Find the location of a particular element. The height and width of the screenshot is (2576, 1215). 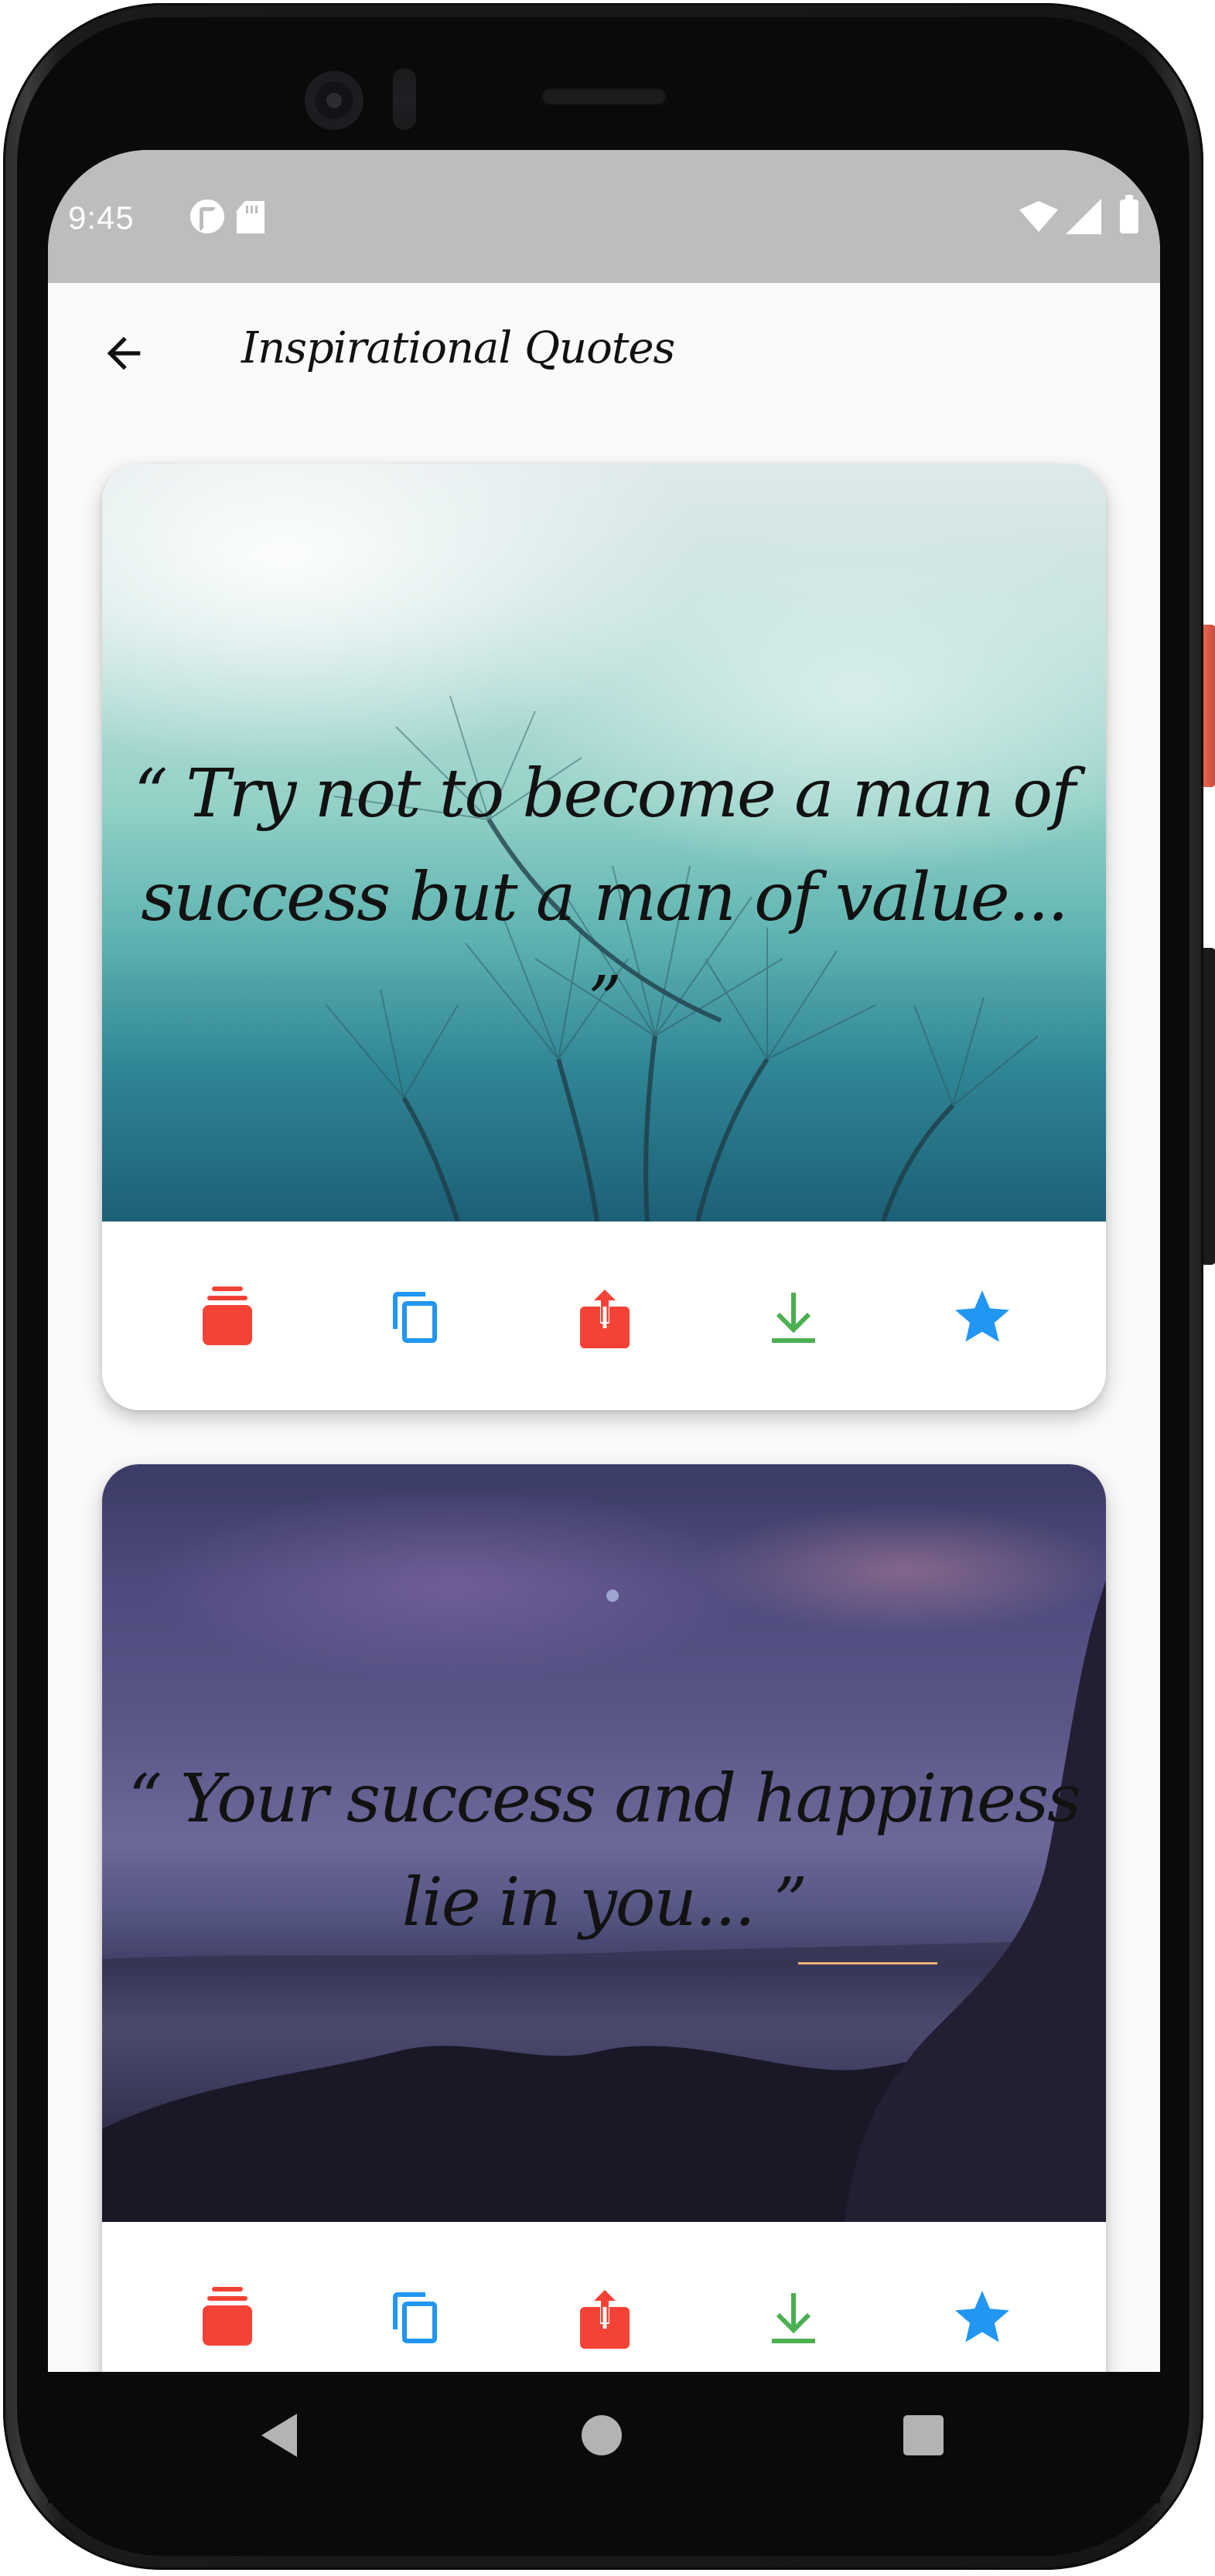

volume-button is located at coordinates (1209, 1106).